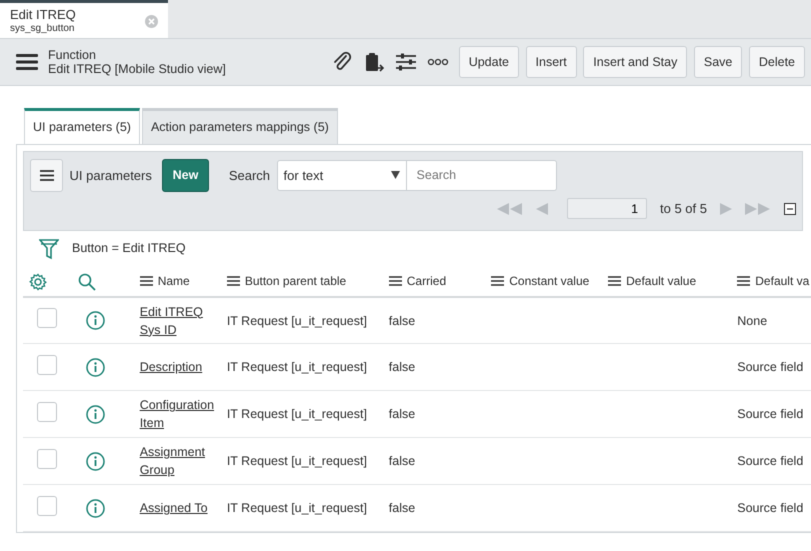 This screenshot has width=811, height=551. I want to click on list-title: UI parameters, so click(111, 175).